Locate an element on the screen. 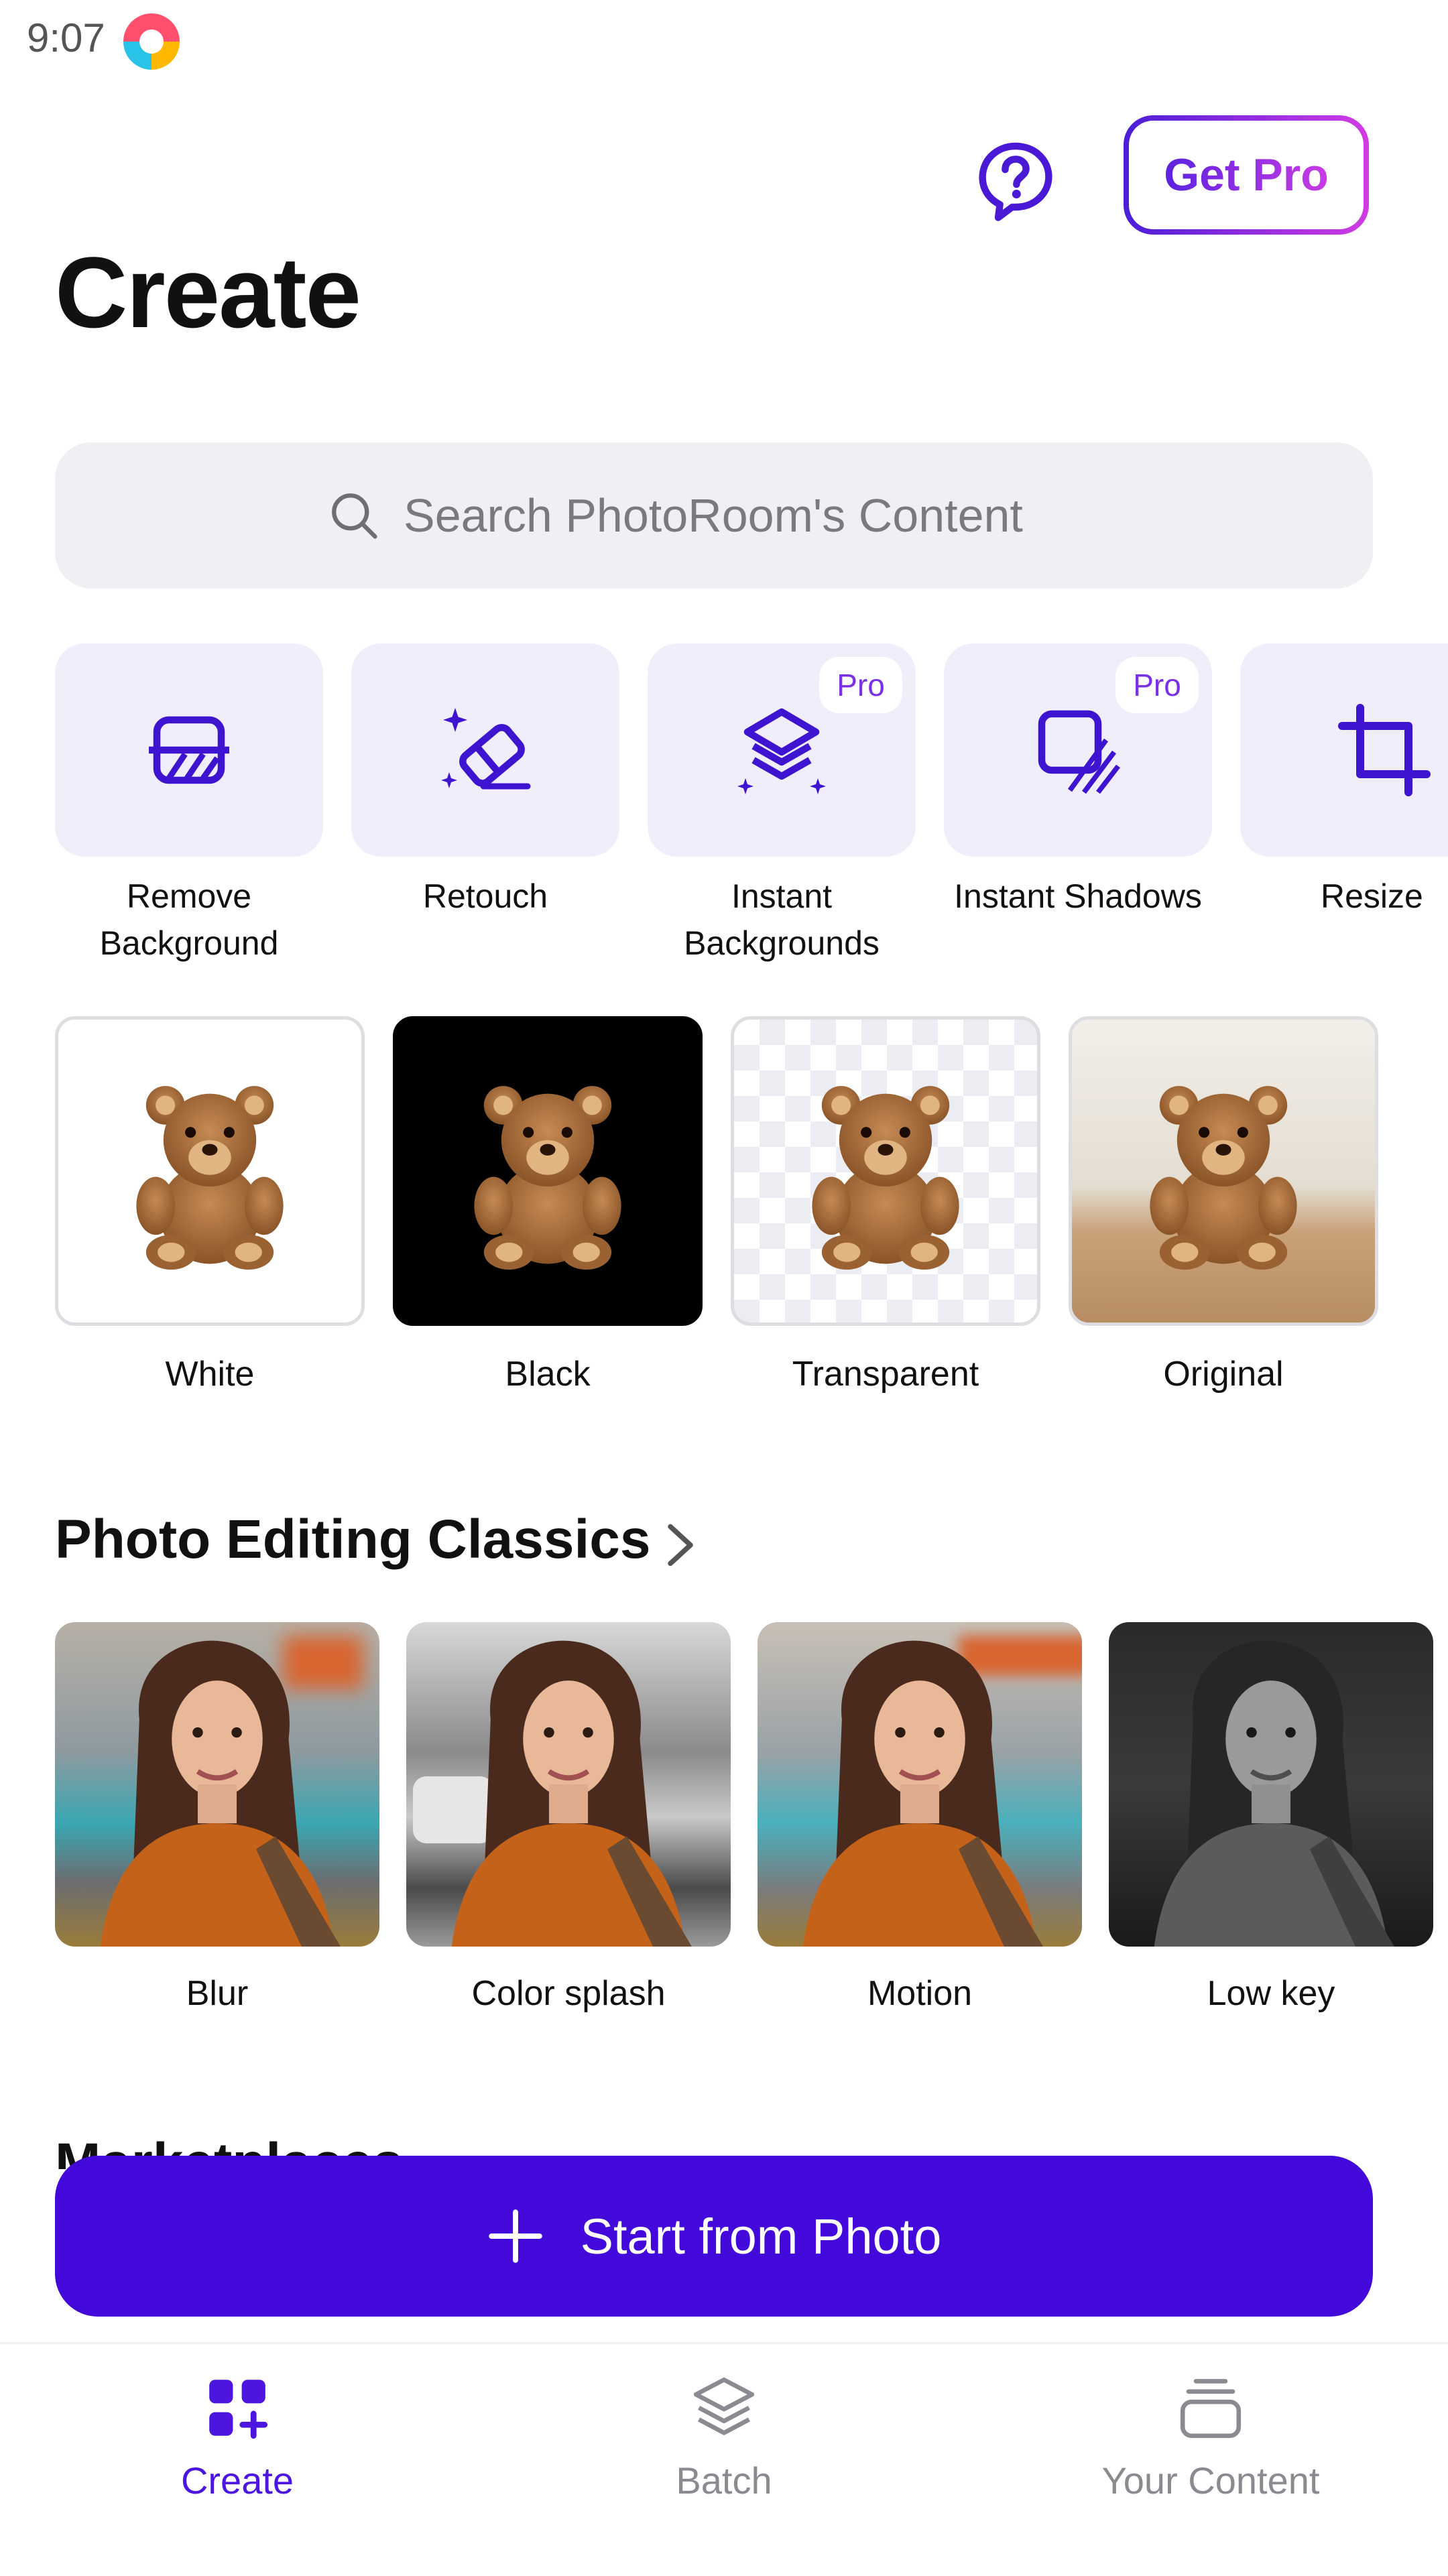 Image resolution: width=1448 pixels, height=2576 pixels. tool-label: Resize is located at coordinates (1372, 896).